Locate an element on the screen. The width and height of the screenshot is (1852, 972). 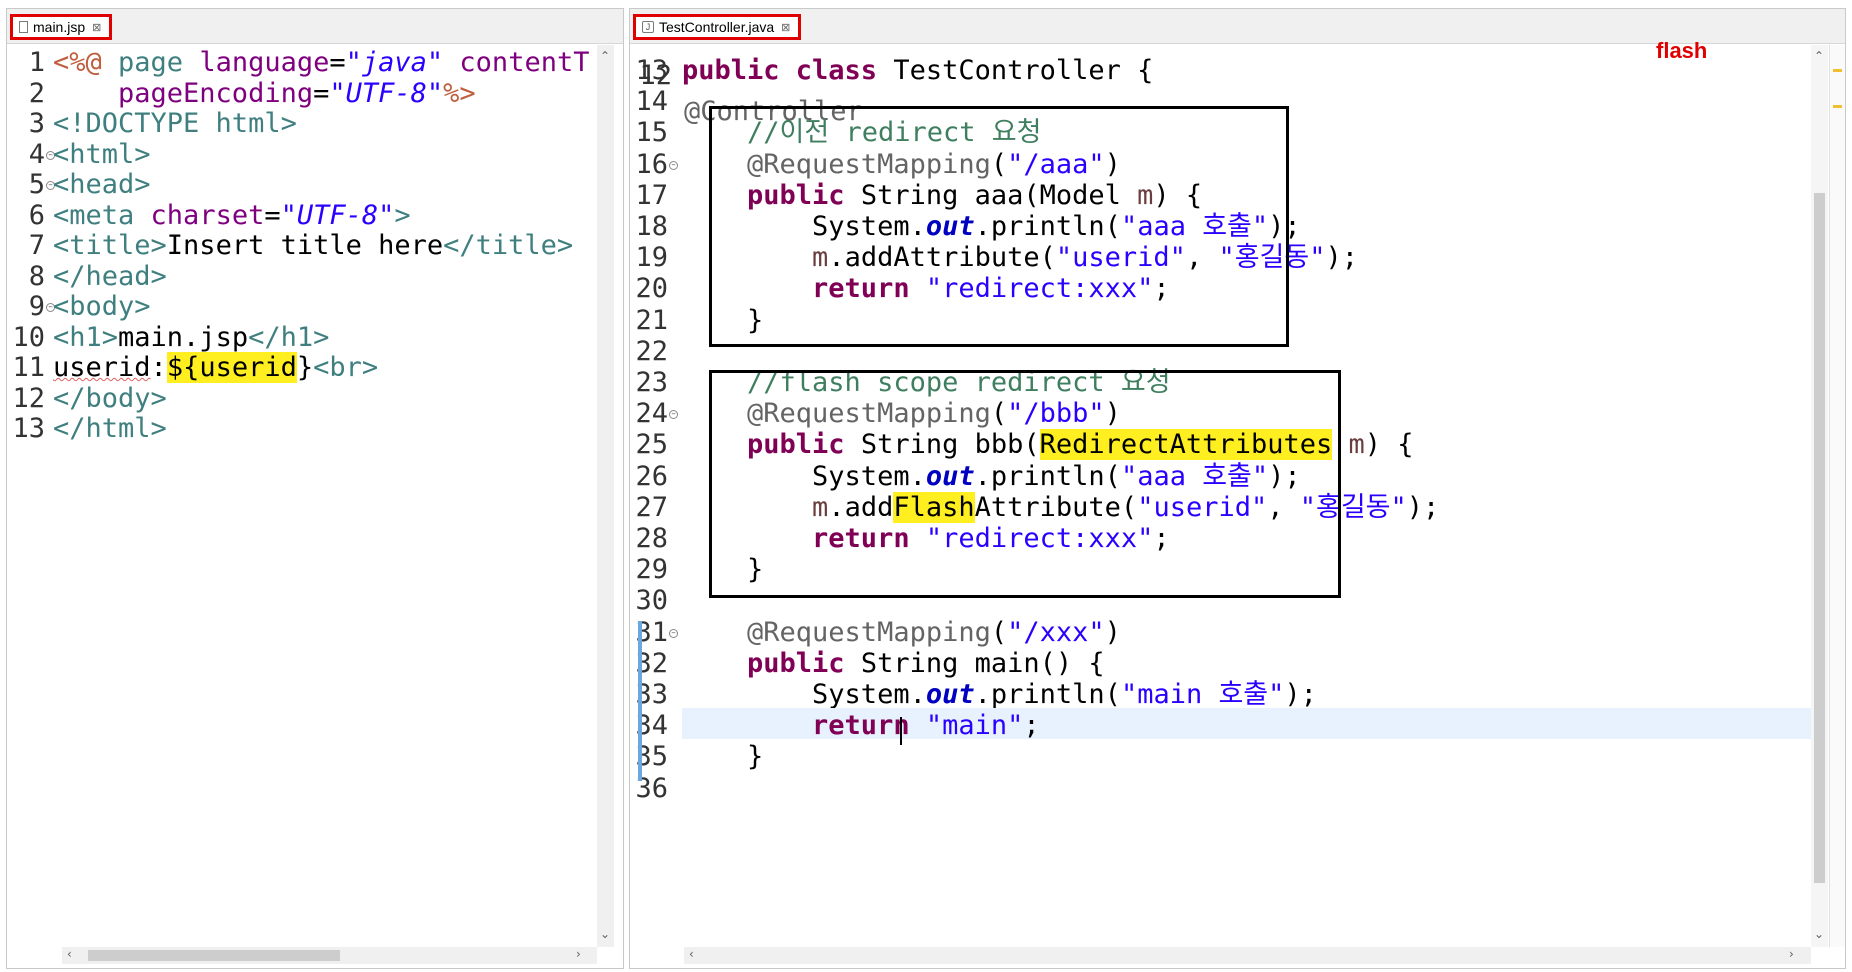
code-token: : is located at coordinates (158, 367).